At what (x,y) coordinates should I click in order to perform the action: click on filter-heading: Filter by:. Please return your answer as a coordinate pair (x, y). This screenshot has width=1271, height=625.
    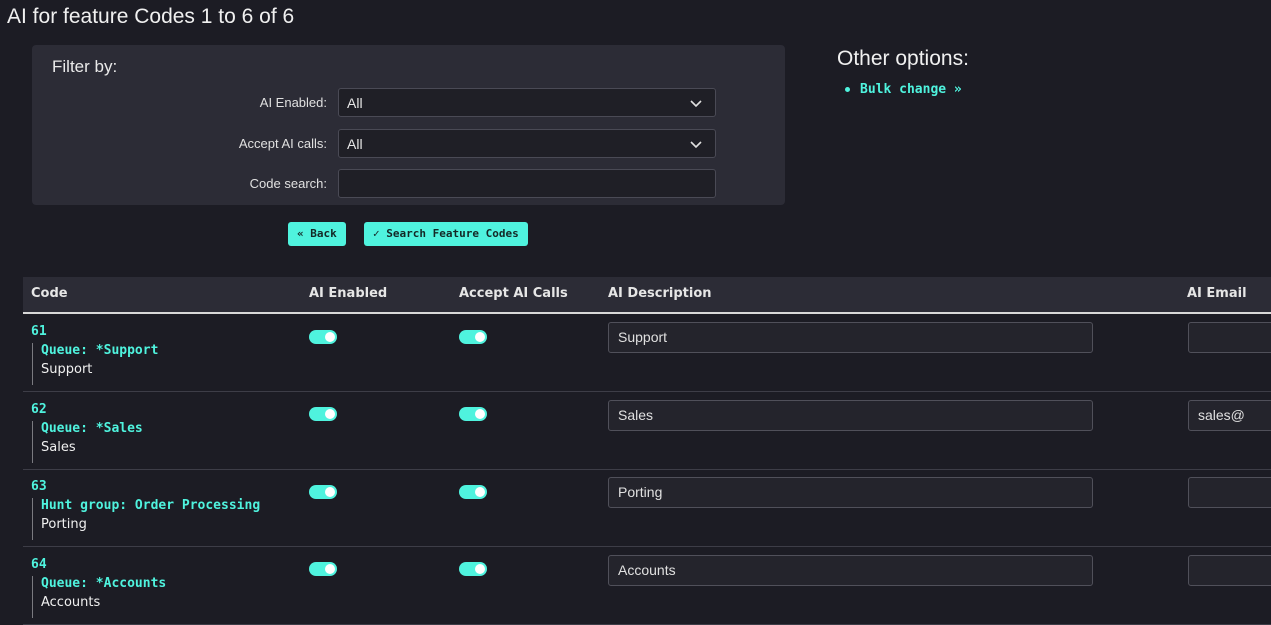
    Looking at the image, I should click on (85, 66).